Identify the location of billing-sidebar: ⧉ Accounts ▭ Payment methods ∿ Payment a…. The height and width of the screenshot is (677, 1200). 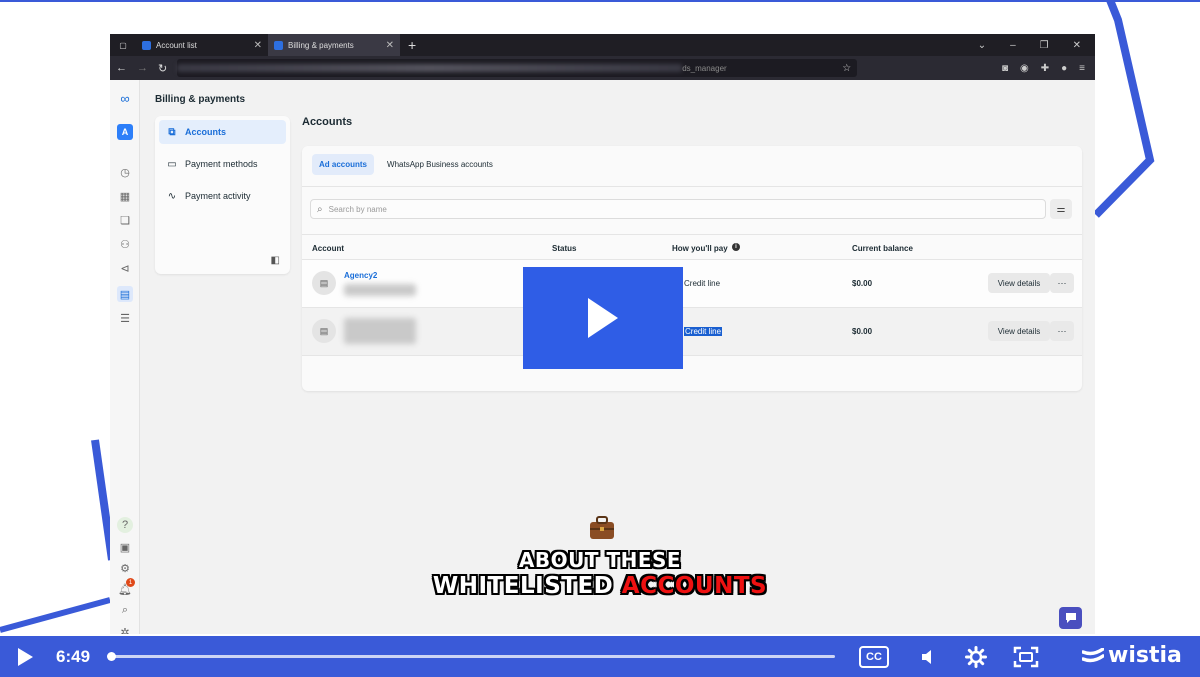
(222, 195).